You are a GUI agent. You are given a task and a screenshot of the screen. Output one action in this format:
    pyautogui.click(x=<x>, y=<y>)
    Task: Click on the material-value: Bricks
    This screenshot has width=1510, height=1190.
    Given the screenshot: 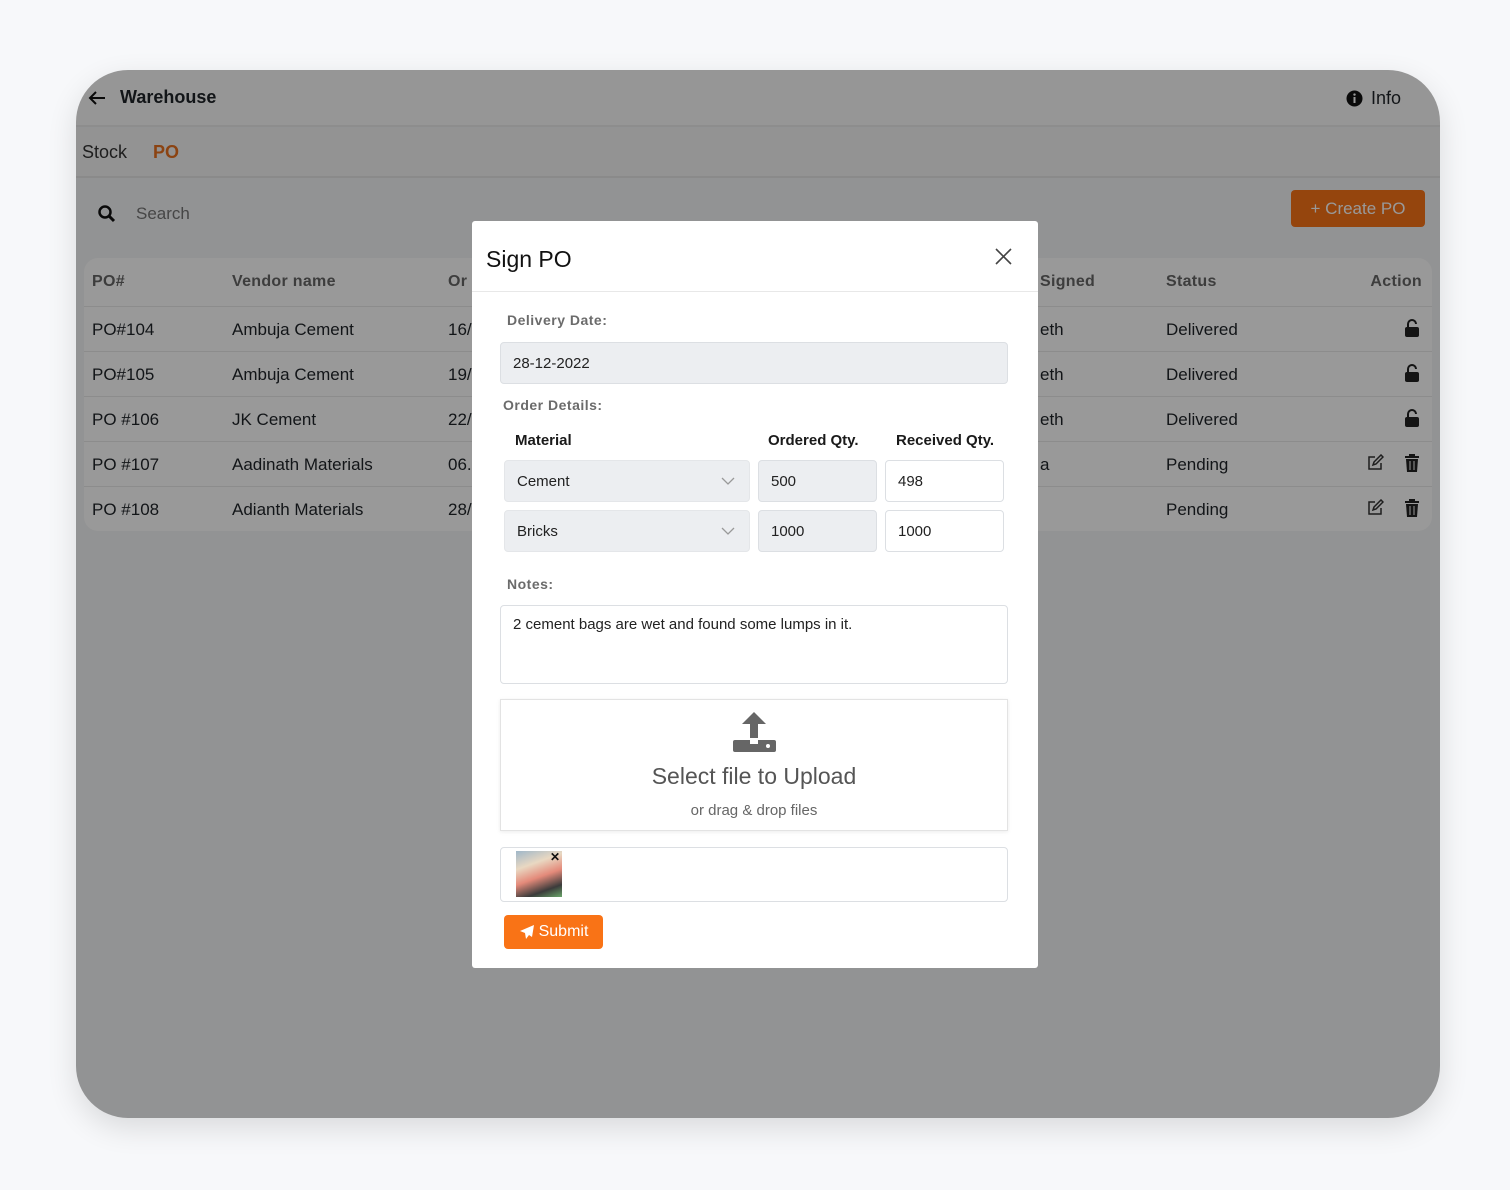 What is the action you would take?
    pyautogui.click(x=537, y=531)
    